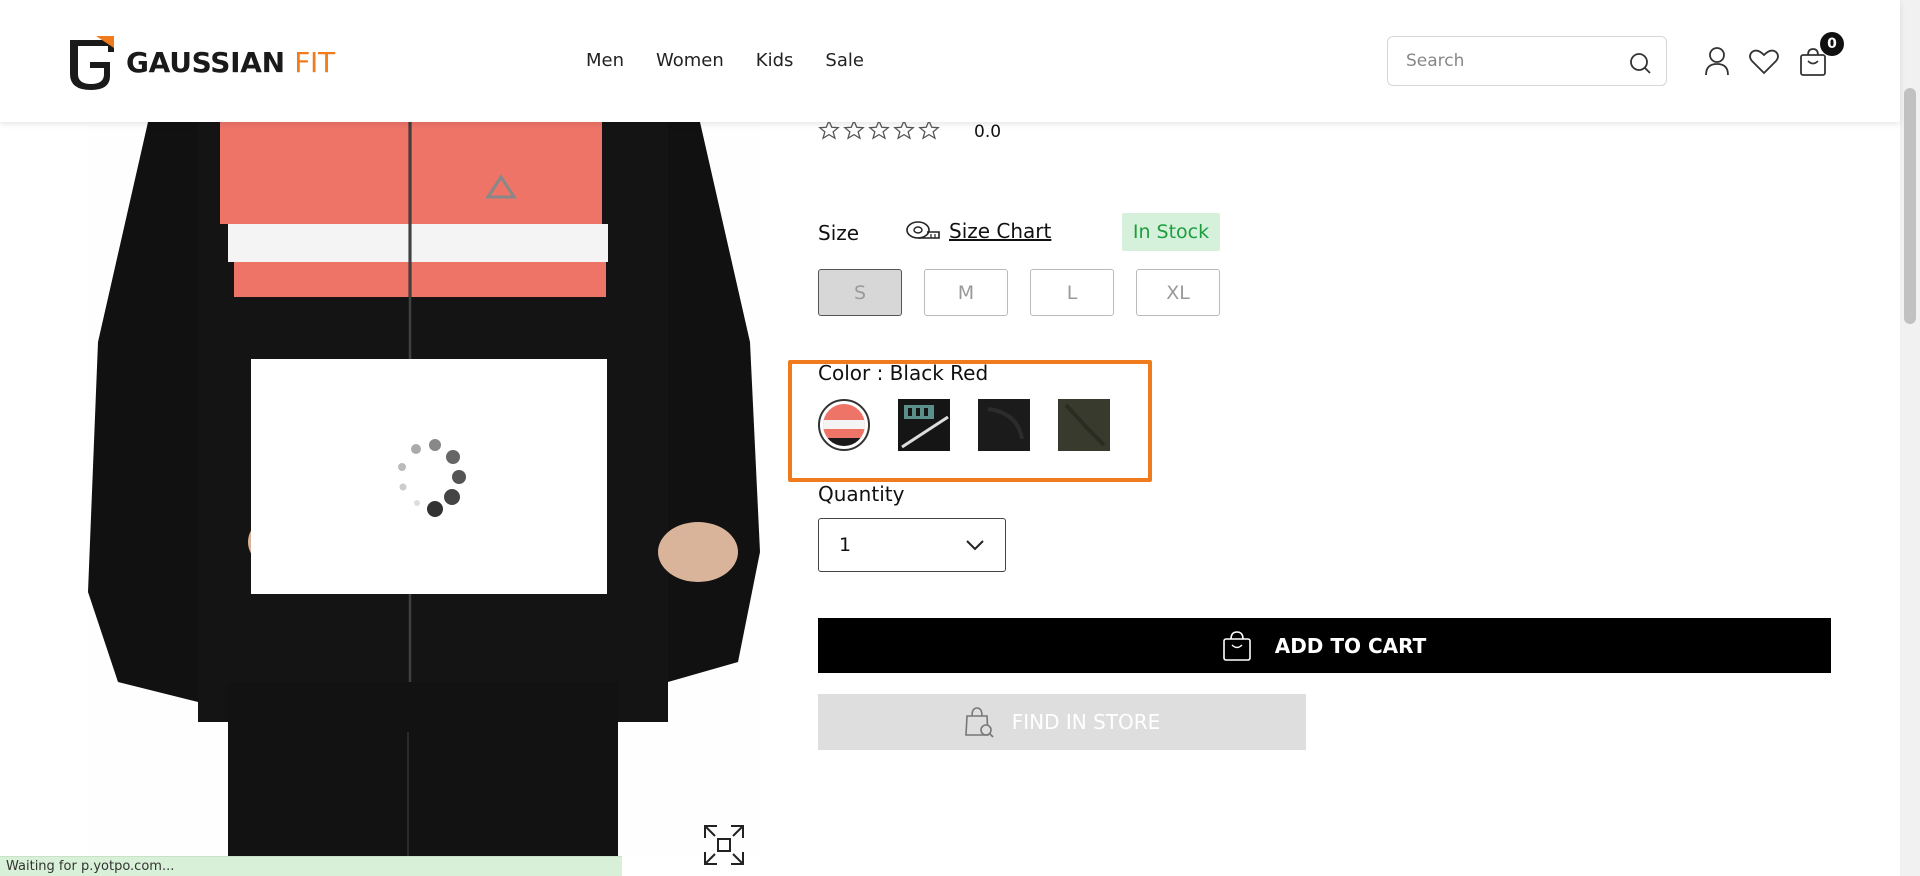 The image size is (1920, 876). What do you see at coordinates (775, 60) in the screenshot?
I see `nav-kids: Kids` at bounding box center [775, 60].